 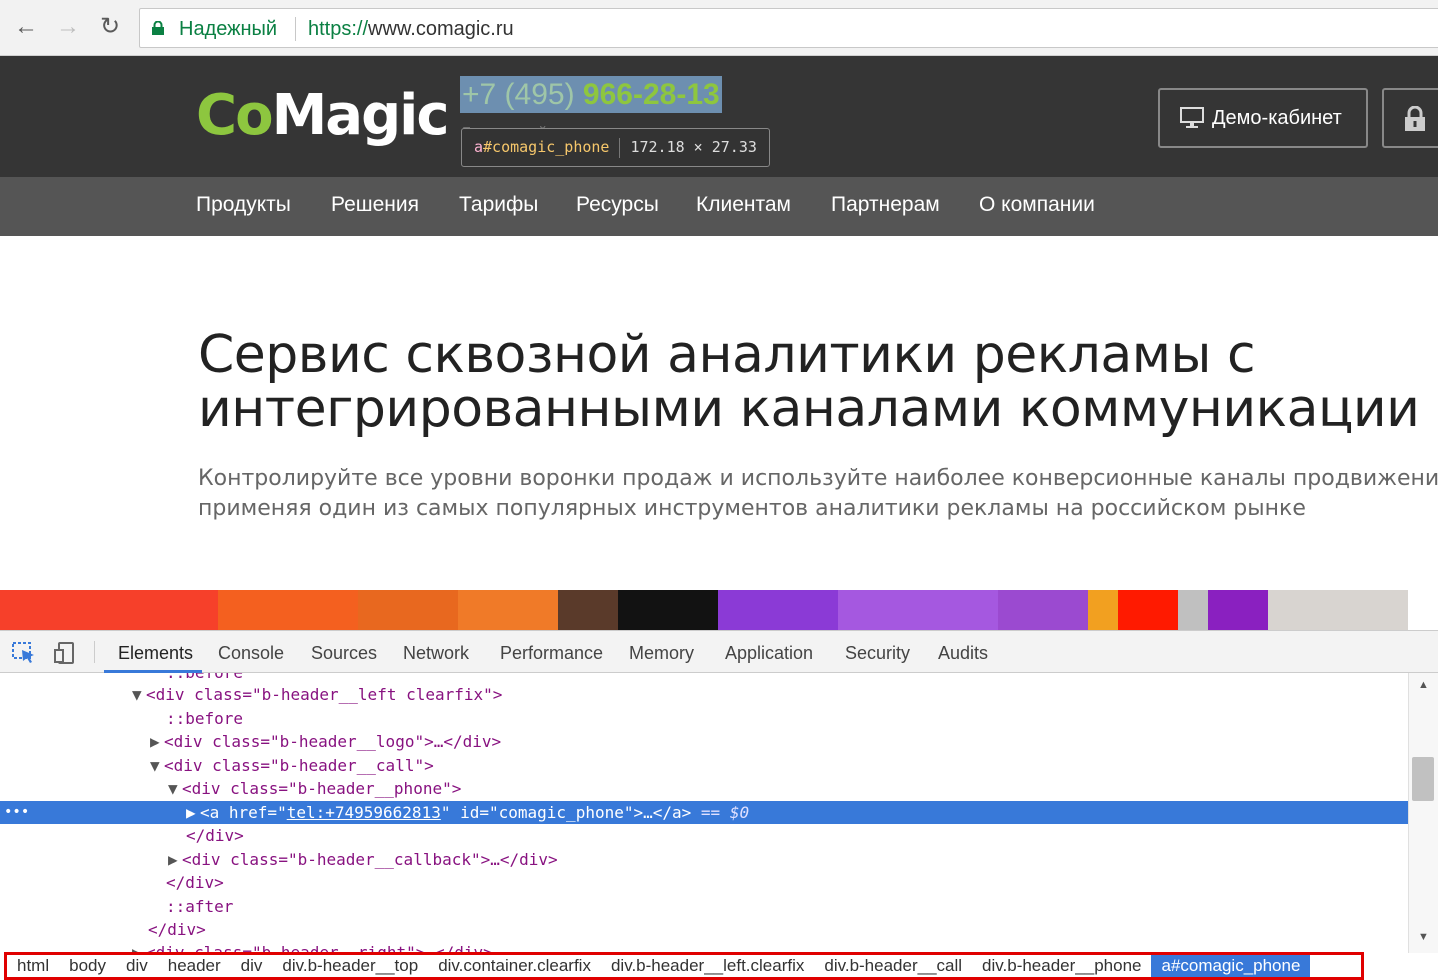 I want to click on dom-node: ▼ <div class="b-header__left clearfix">, so click(x=704, y=694).